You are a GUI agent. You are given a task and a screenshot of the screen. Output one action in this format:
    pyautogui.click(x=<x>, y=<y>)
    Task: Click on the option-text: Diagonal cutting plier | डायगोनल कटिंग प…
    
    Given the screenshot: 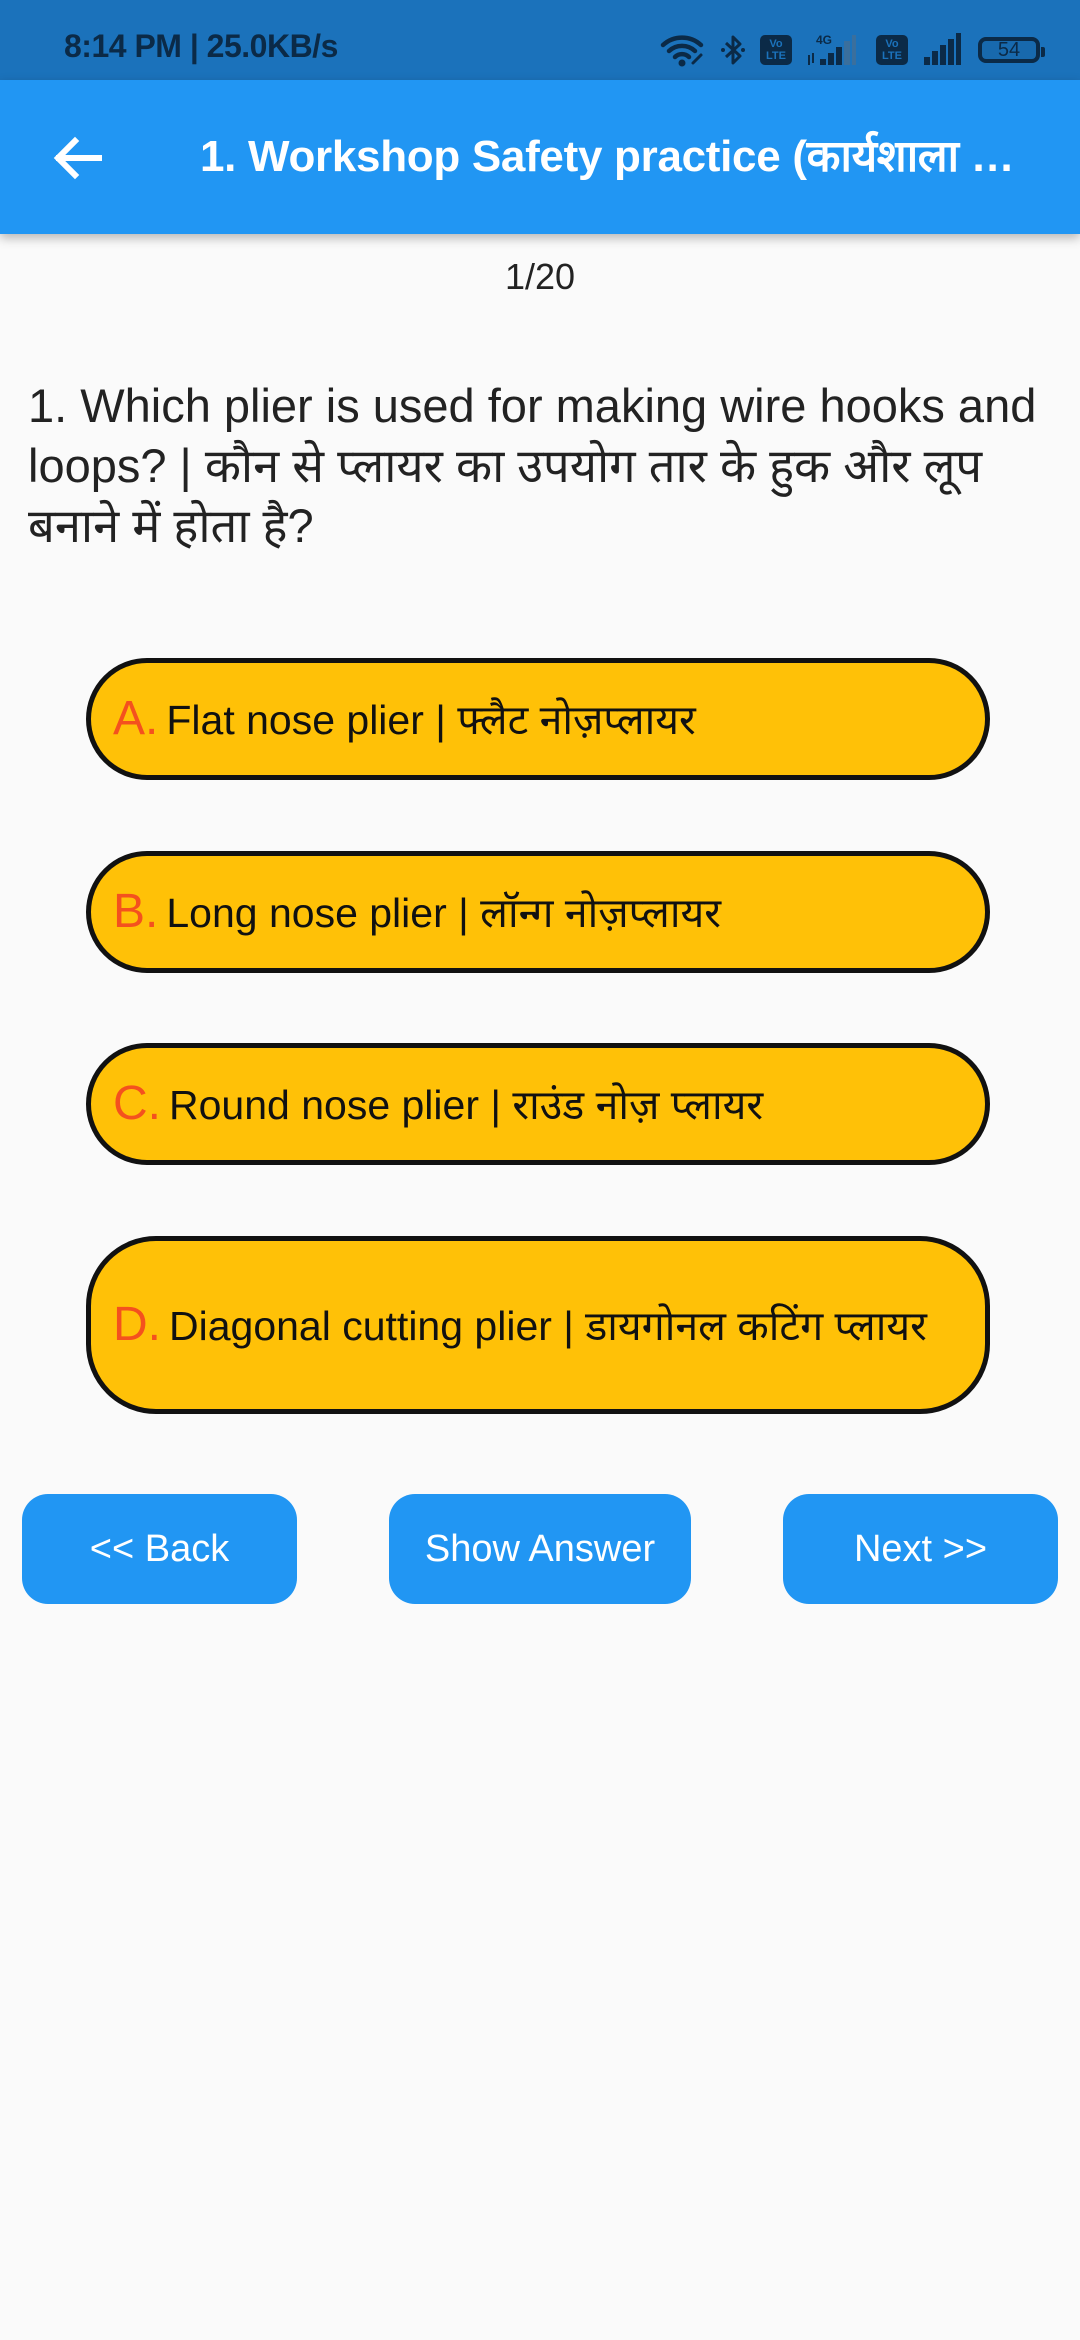 What is the action you would take?
    pyautogui.click(x=548, y=1325)
    